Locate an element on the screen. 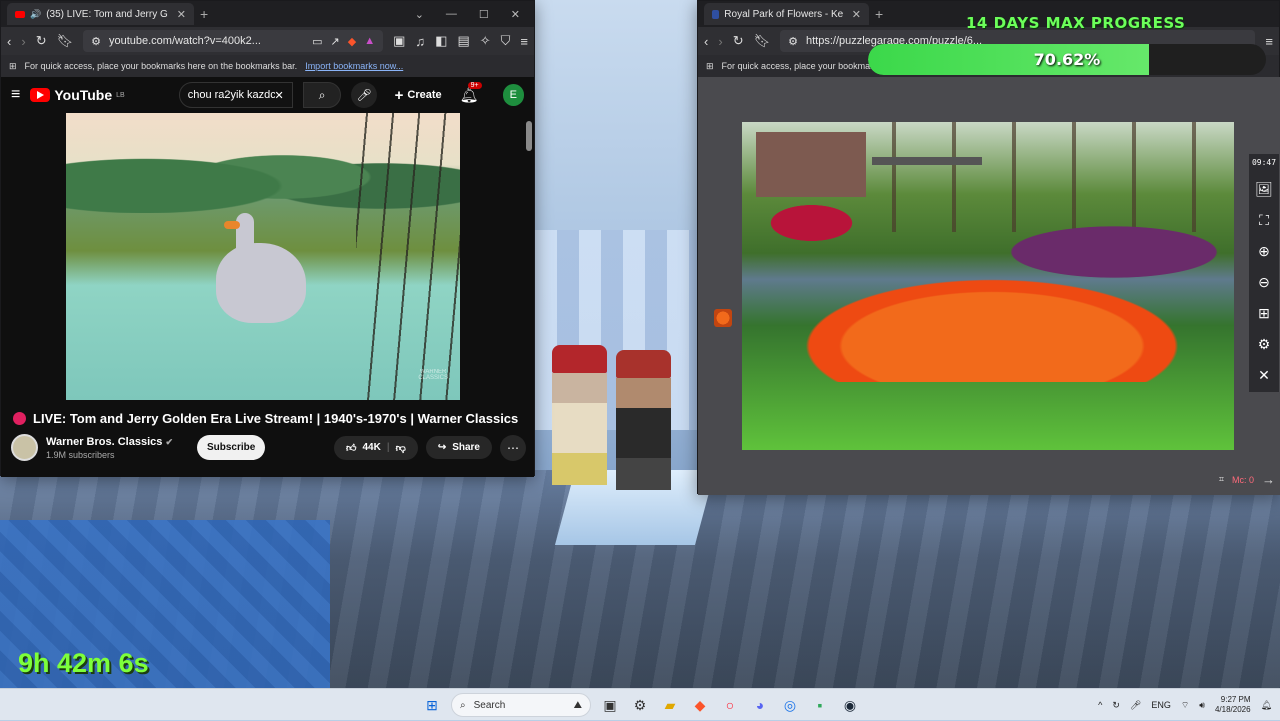 The height and width of the screenshot is (721, 1280). pieces-icon: ⌗ is located at coordinates (1221, 479).